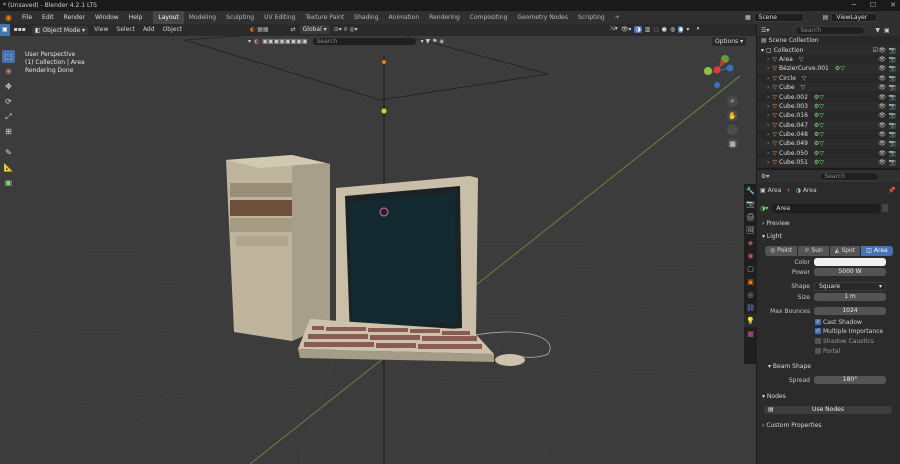 The height and width of the screenshot is (464, 900). What do you see at coordinates (324, 17) in the screenshot?
I see `tab-texture-paint: Texture Paint` at bounding box center [324, 17].